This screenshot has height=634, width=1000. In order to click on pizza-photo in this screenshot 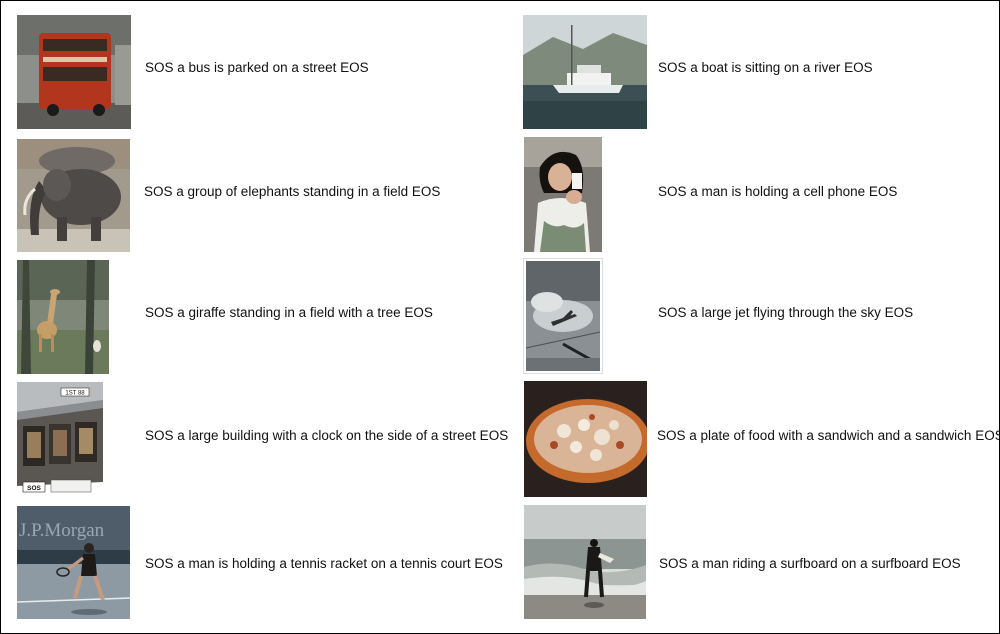, I will do `click(585, 439)`.